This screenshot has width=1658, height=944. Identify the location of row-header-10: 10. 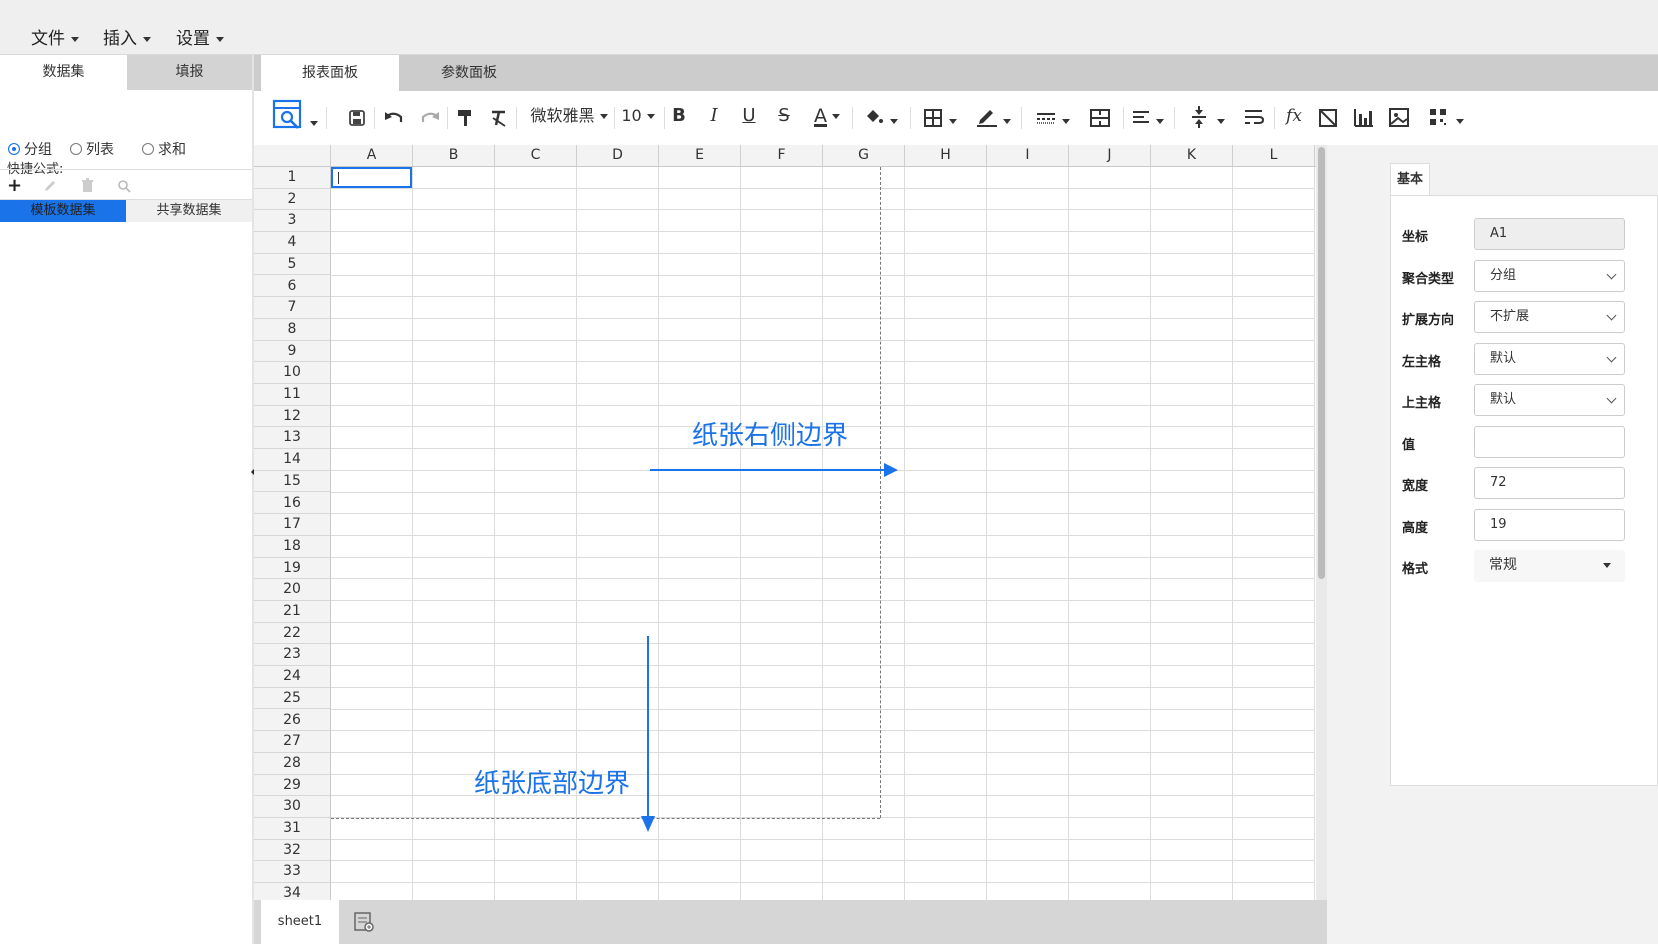
(292, 373).